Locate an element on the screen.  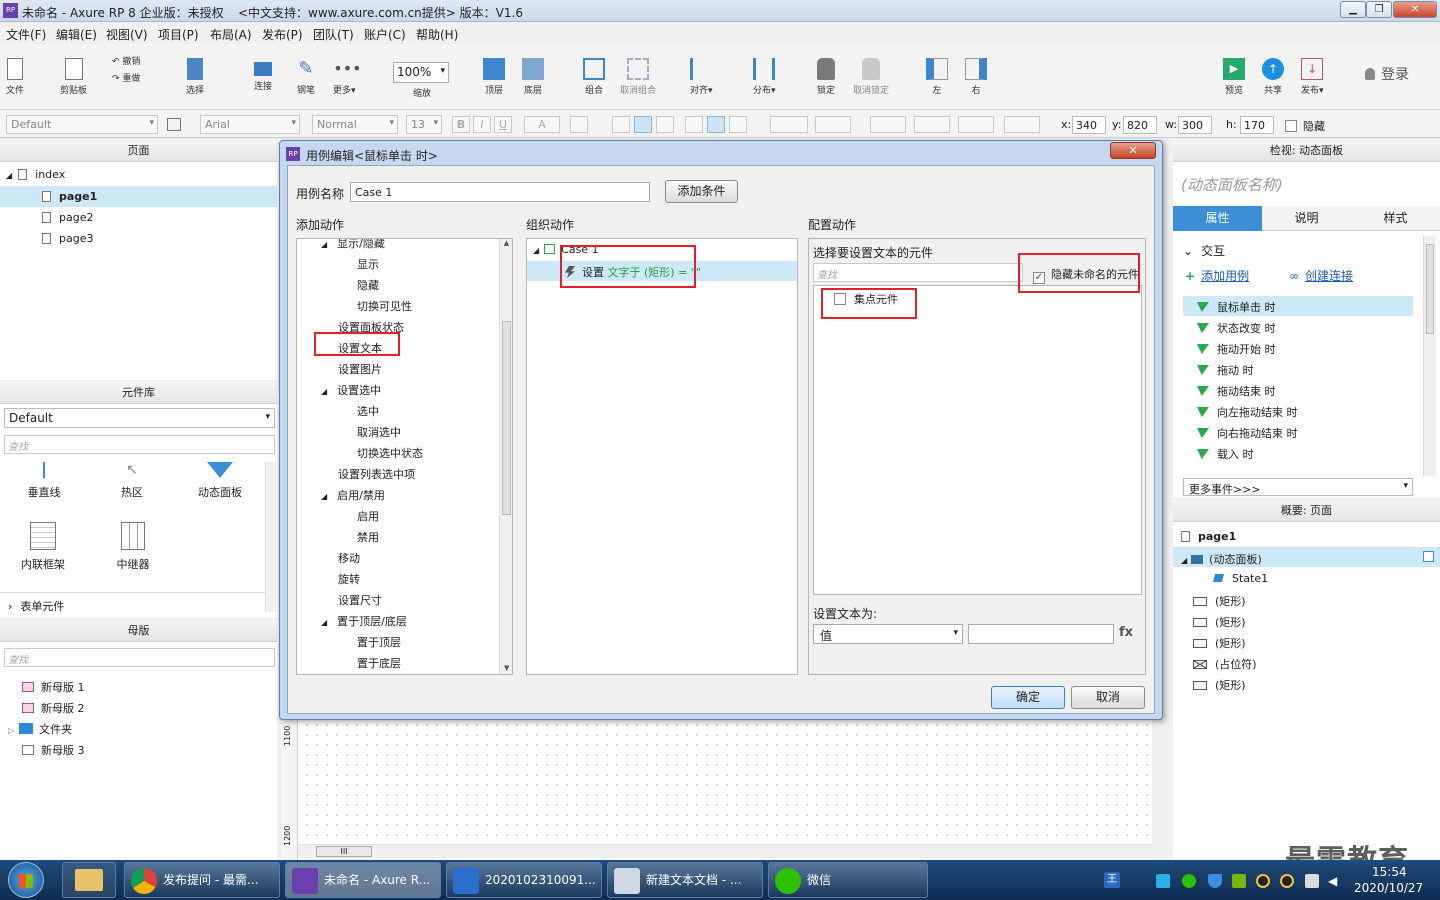
outline-item-page1: page1 is located at coordinates (1208, 536).